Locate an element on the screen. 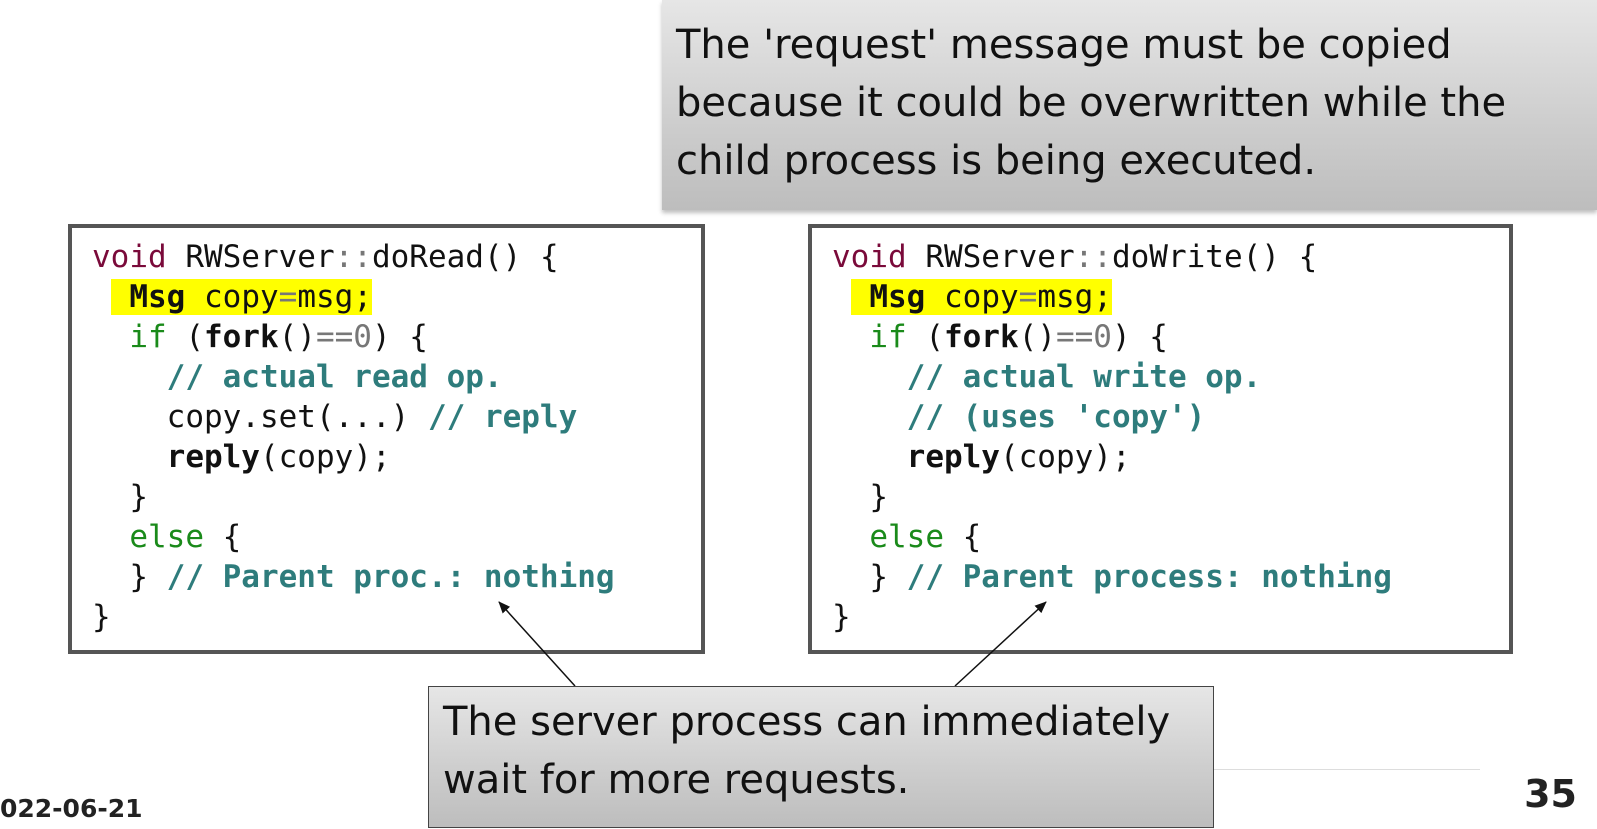  code-line: } // Parent process: nothing is located at coordinates (1170, 577).